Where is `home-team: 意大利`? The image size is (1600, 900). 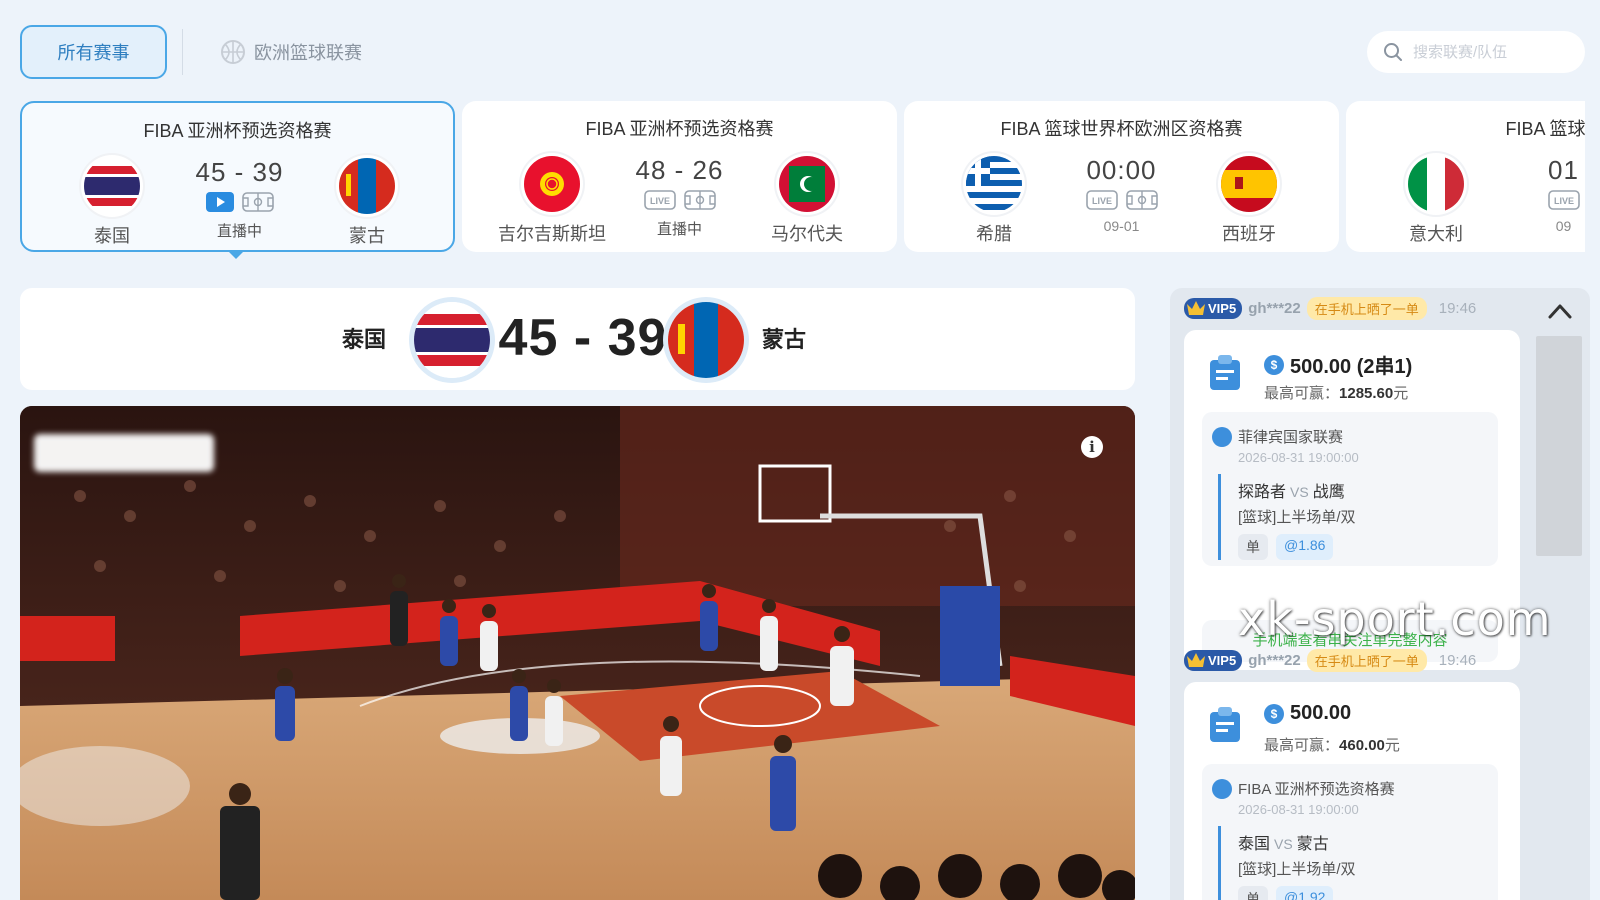
home-team: 意大利 is located at coordinates (1436, 201).